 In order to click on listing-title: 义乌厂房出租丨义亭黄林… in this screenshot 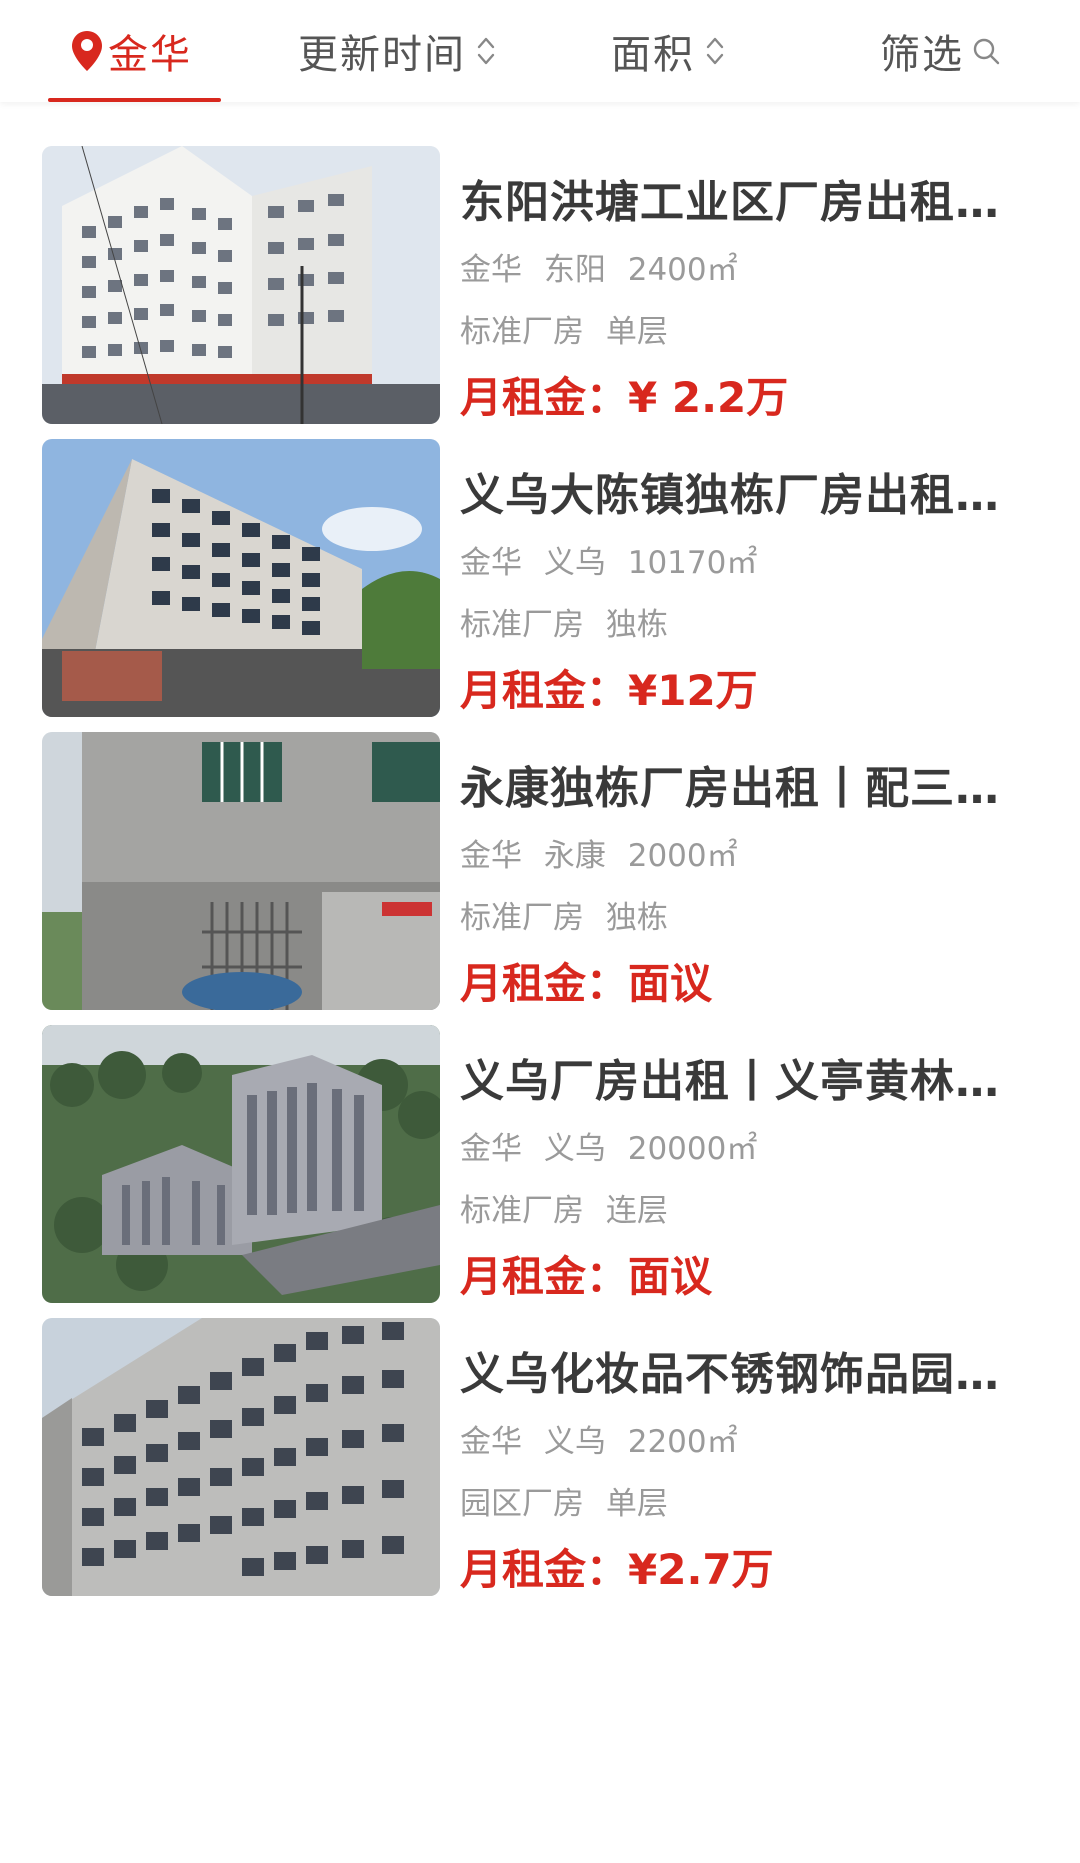, I will do `click(730, 1081)`.